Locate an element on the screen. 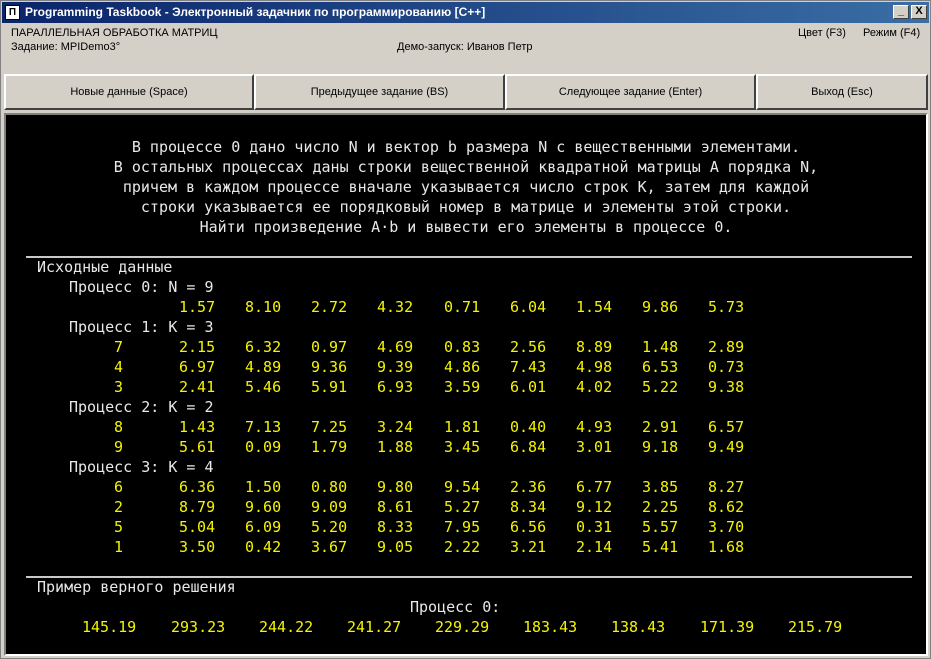 Image resolution: width=931 pixels, height=659 pixels. matrix-value: 0.40 is located at coordinates (528, 427).